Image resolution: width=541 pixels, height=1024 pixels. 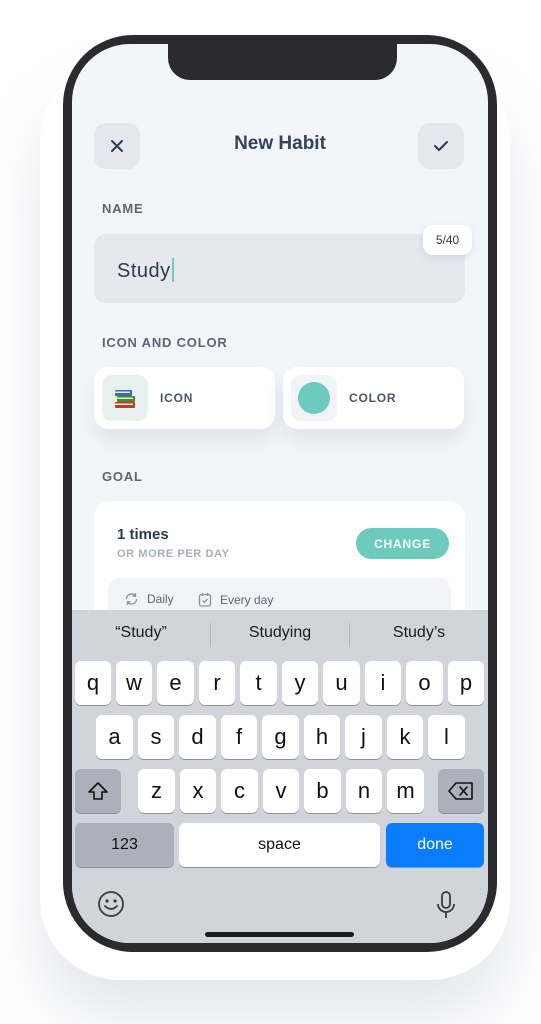 I want to click on suggestion-item: “Study”, so click(x=141, y=633).